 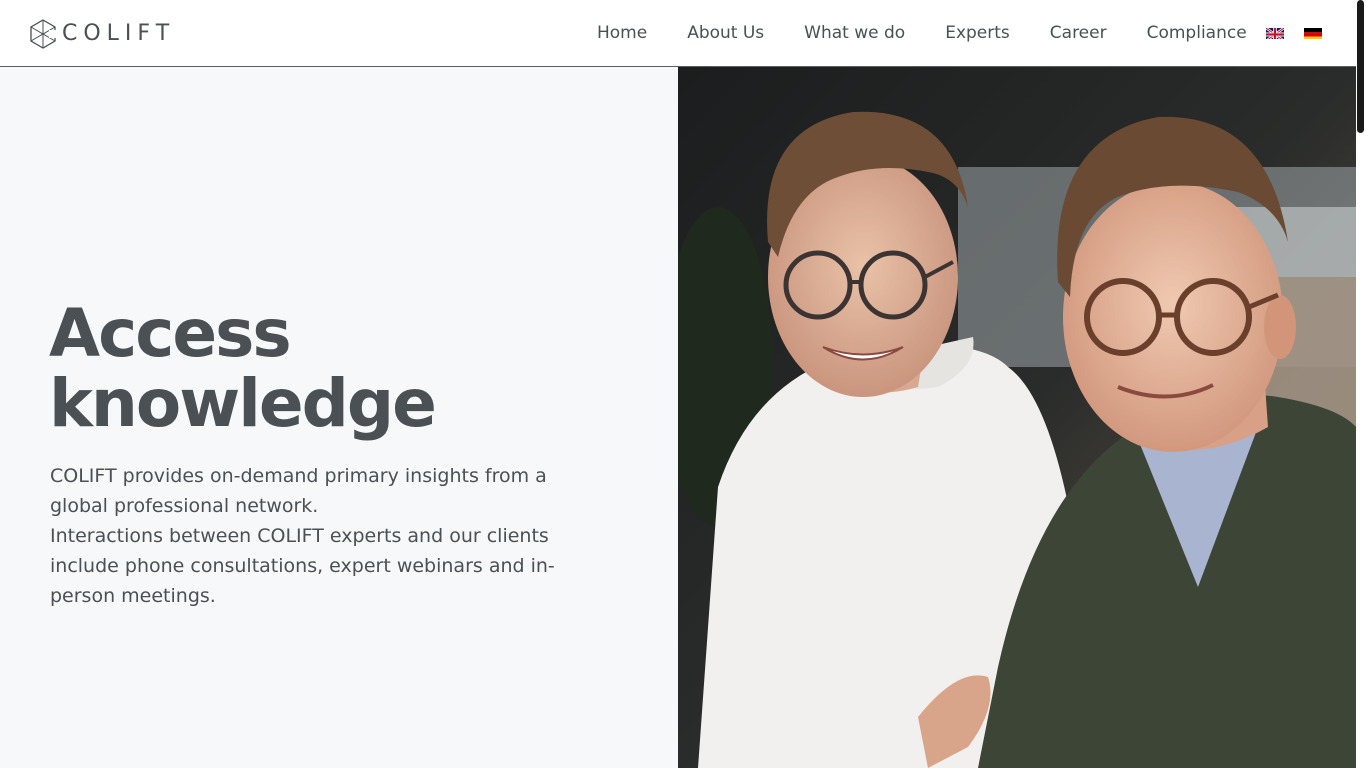 What do you see at coordinates (170, 333) in the screenshot?
I see `hero-title-line-1: Access` at bounding box center [170, 333].